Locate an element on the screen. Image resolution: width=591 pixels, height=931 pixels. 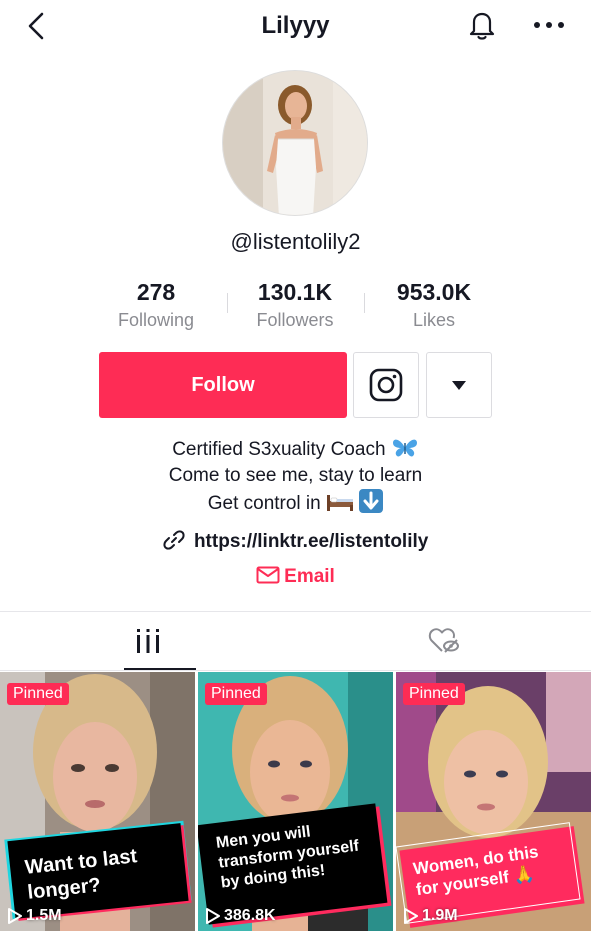
stat-followers: 130.1K Followers is located at coordinates (295, 305).